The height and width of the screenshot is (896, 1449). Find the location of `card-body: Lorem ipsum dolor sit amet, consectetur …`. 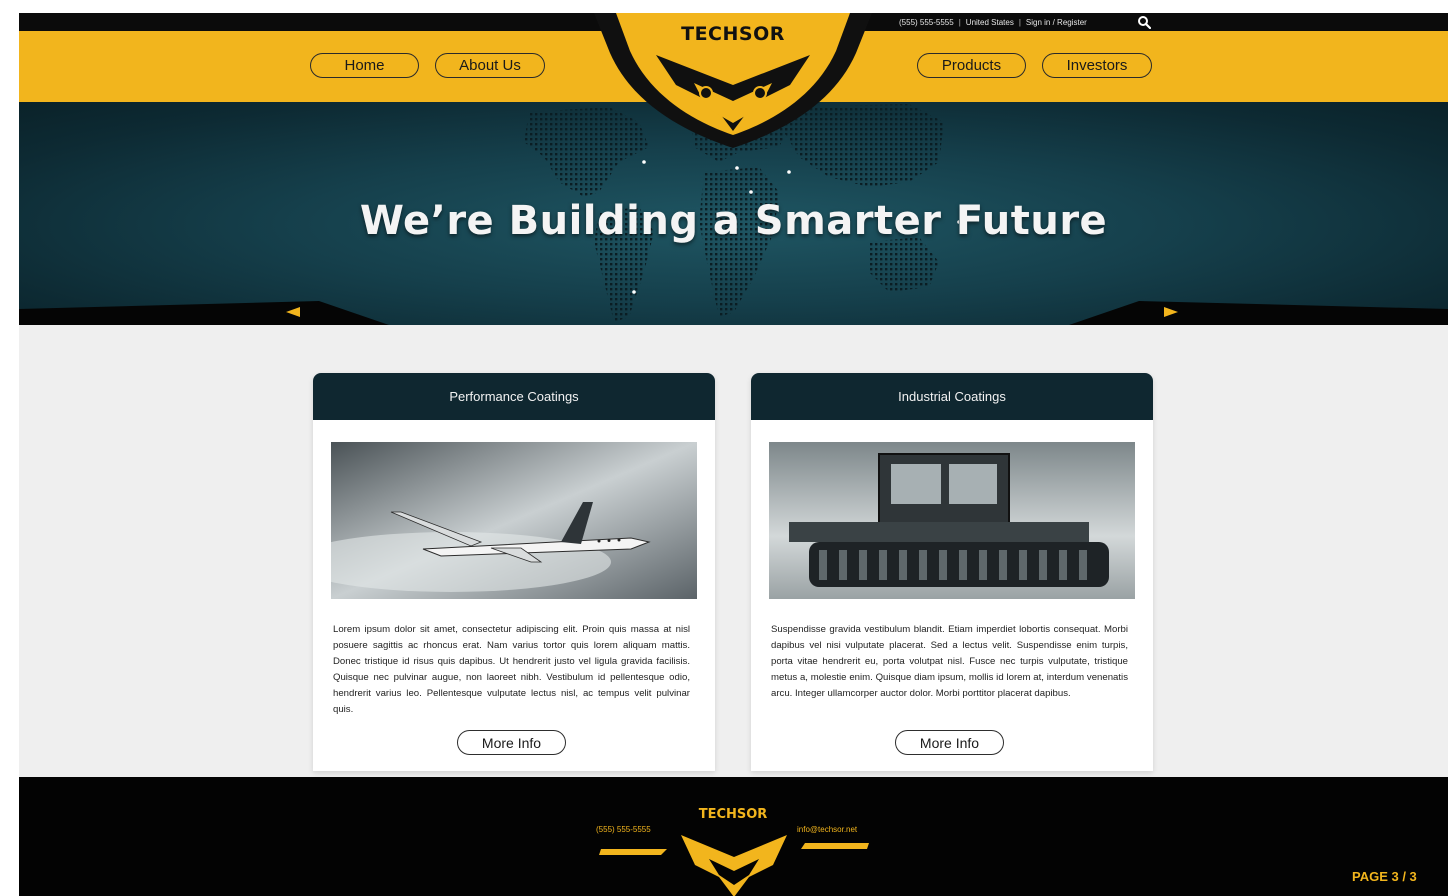

card-body: Lorem ipsum dolor sit amet, consectetur … is located at coordinates (511, 669).